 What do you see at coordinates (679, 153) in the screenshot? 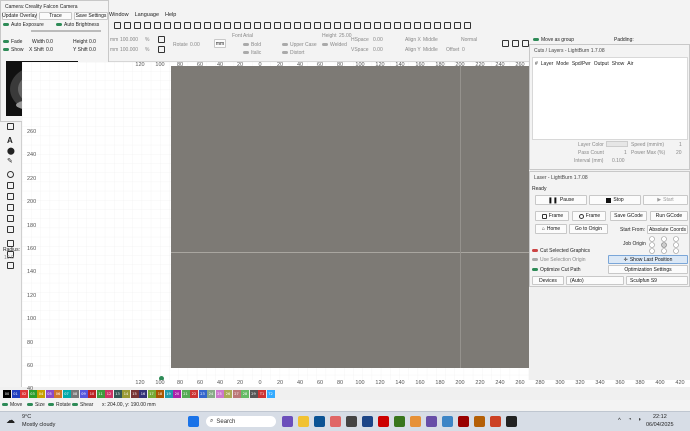
I see `power-max-value: 20` at bounding box center [679, 153].